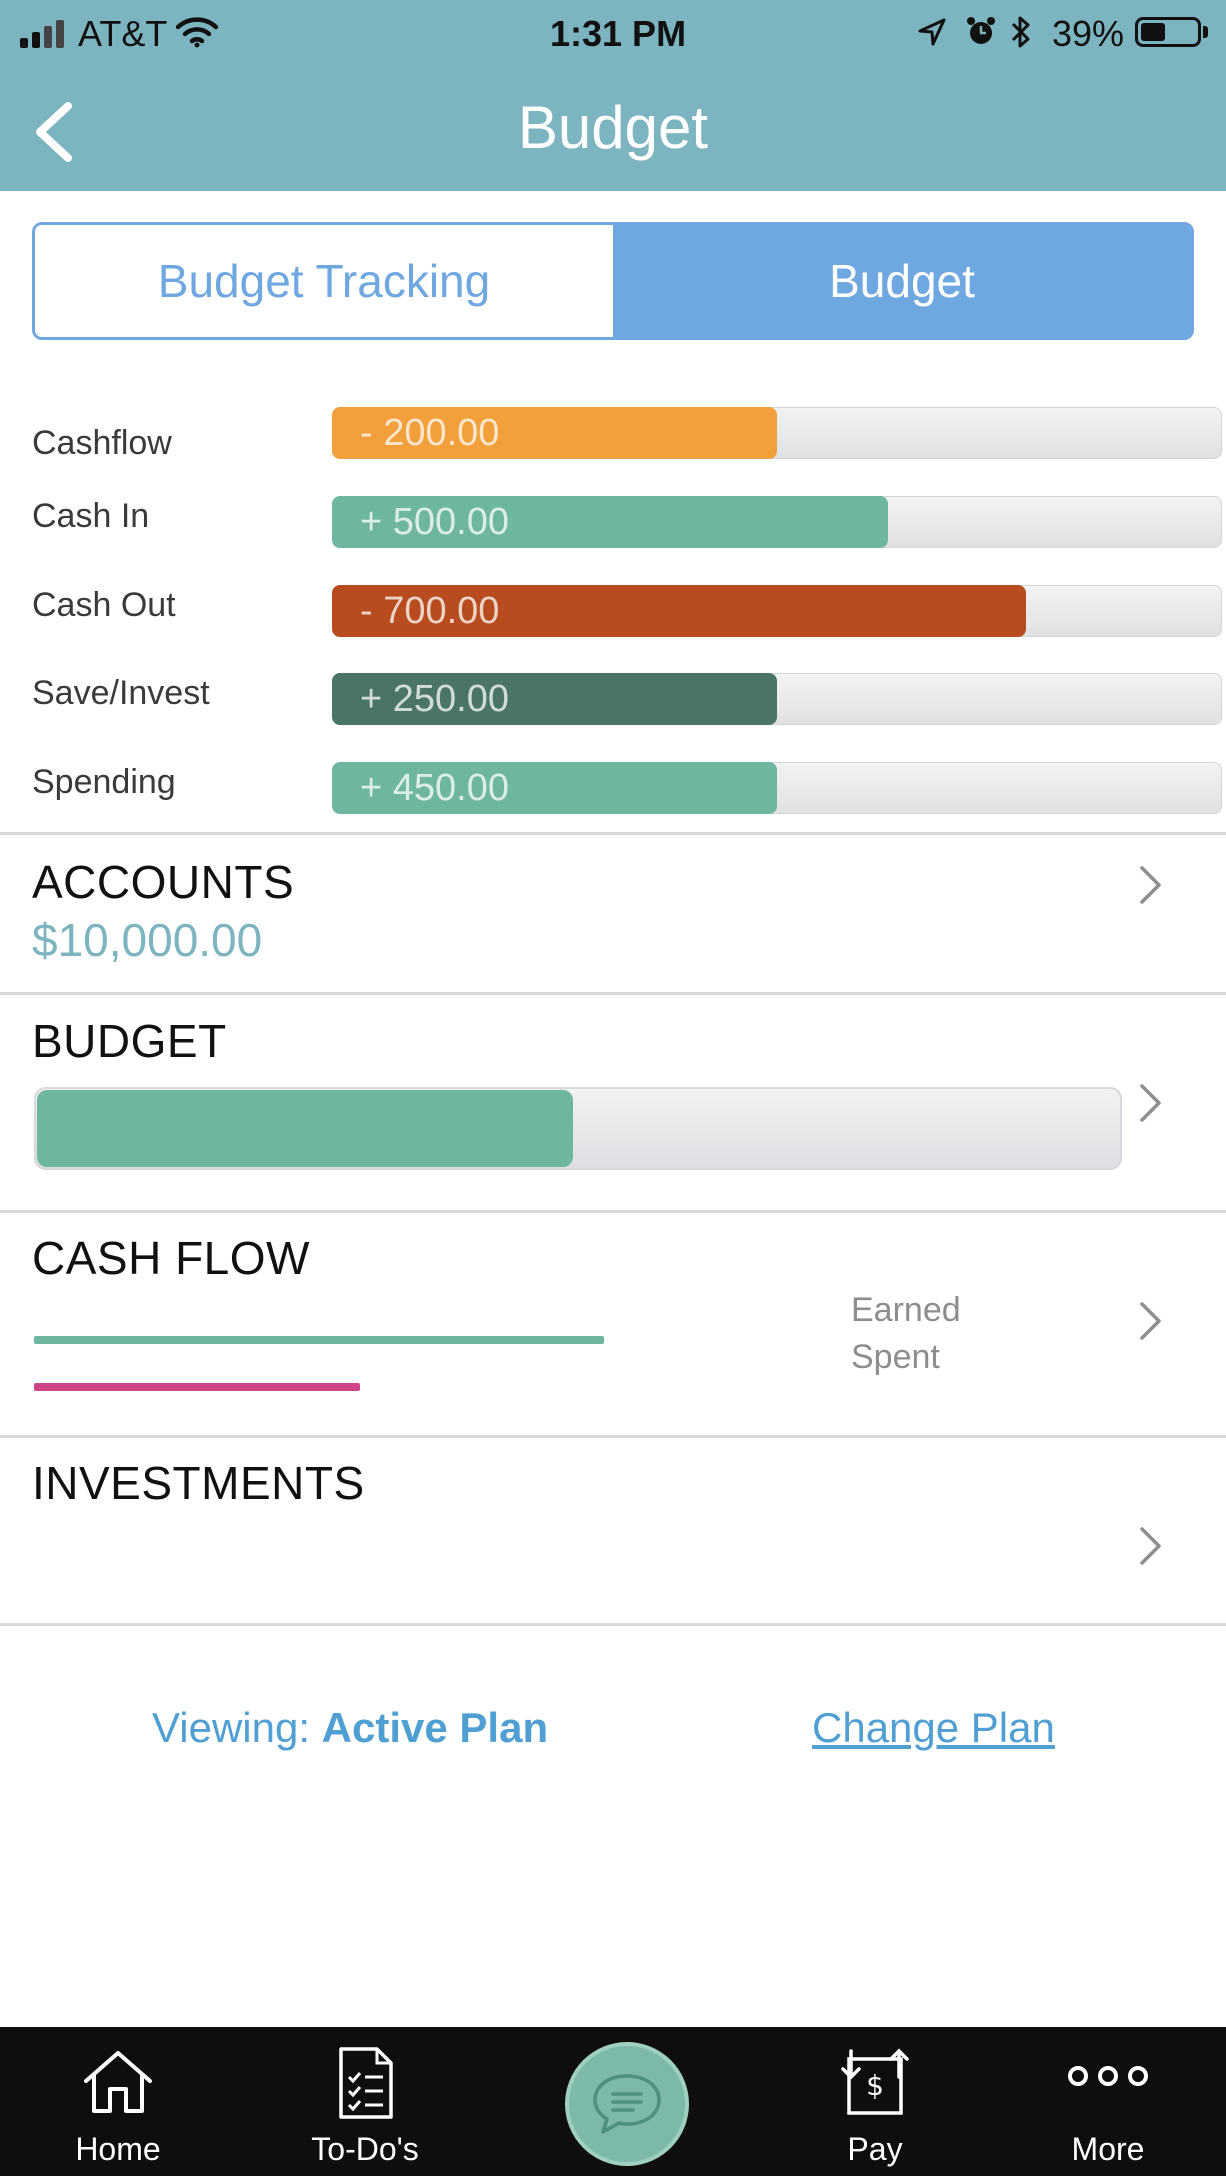  I want to click on spending-label: Spending, so click(104, 782).